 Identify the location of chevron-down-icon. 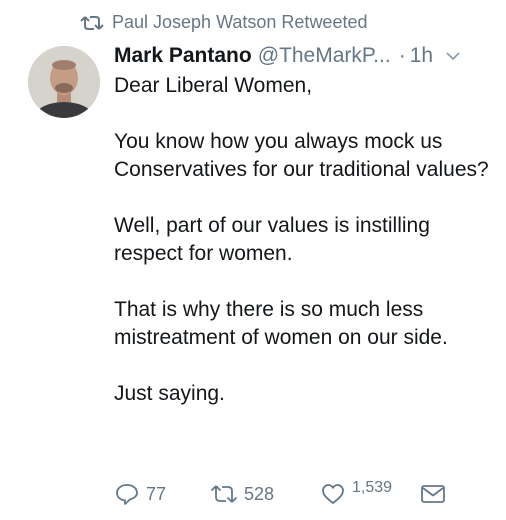
(453, 56).